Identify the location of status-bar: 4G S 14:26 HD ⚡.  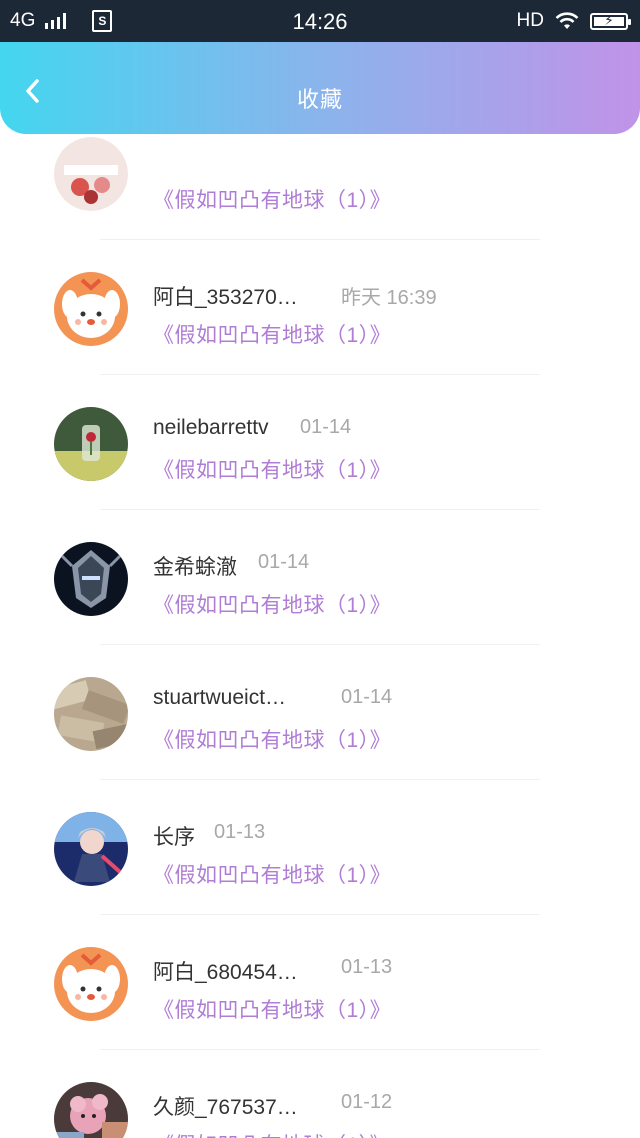
(320, 21).